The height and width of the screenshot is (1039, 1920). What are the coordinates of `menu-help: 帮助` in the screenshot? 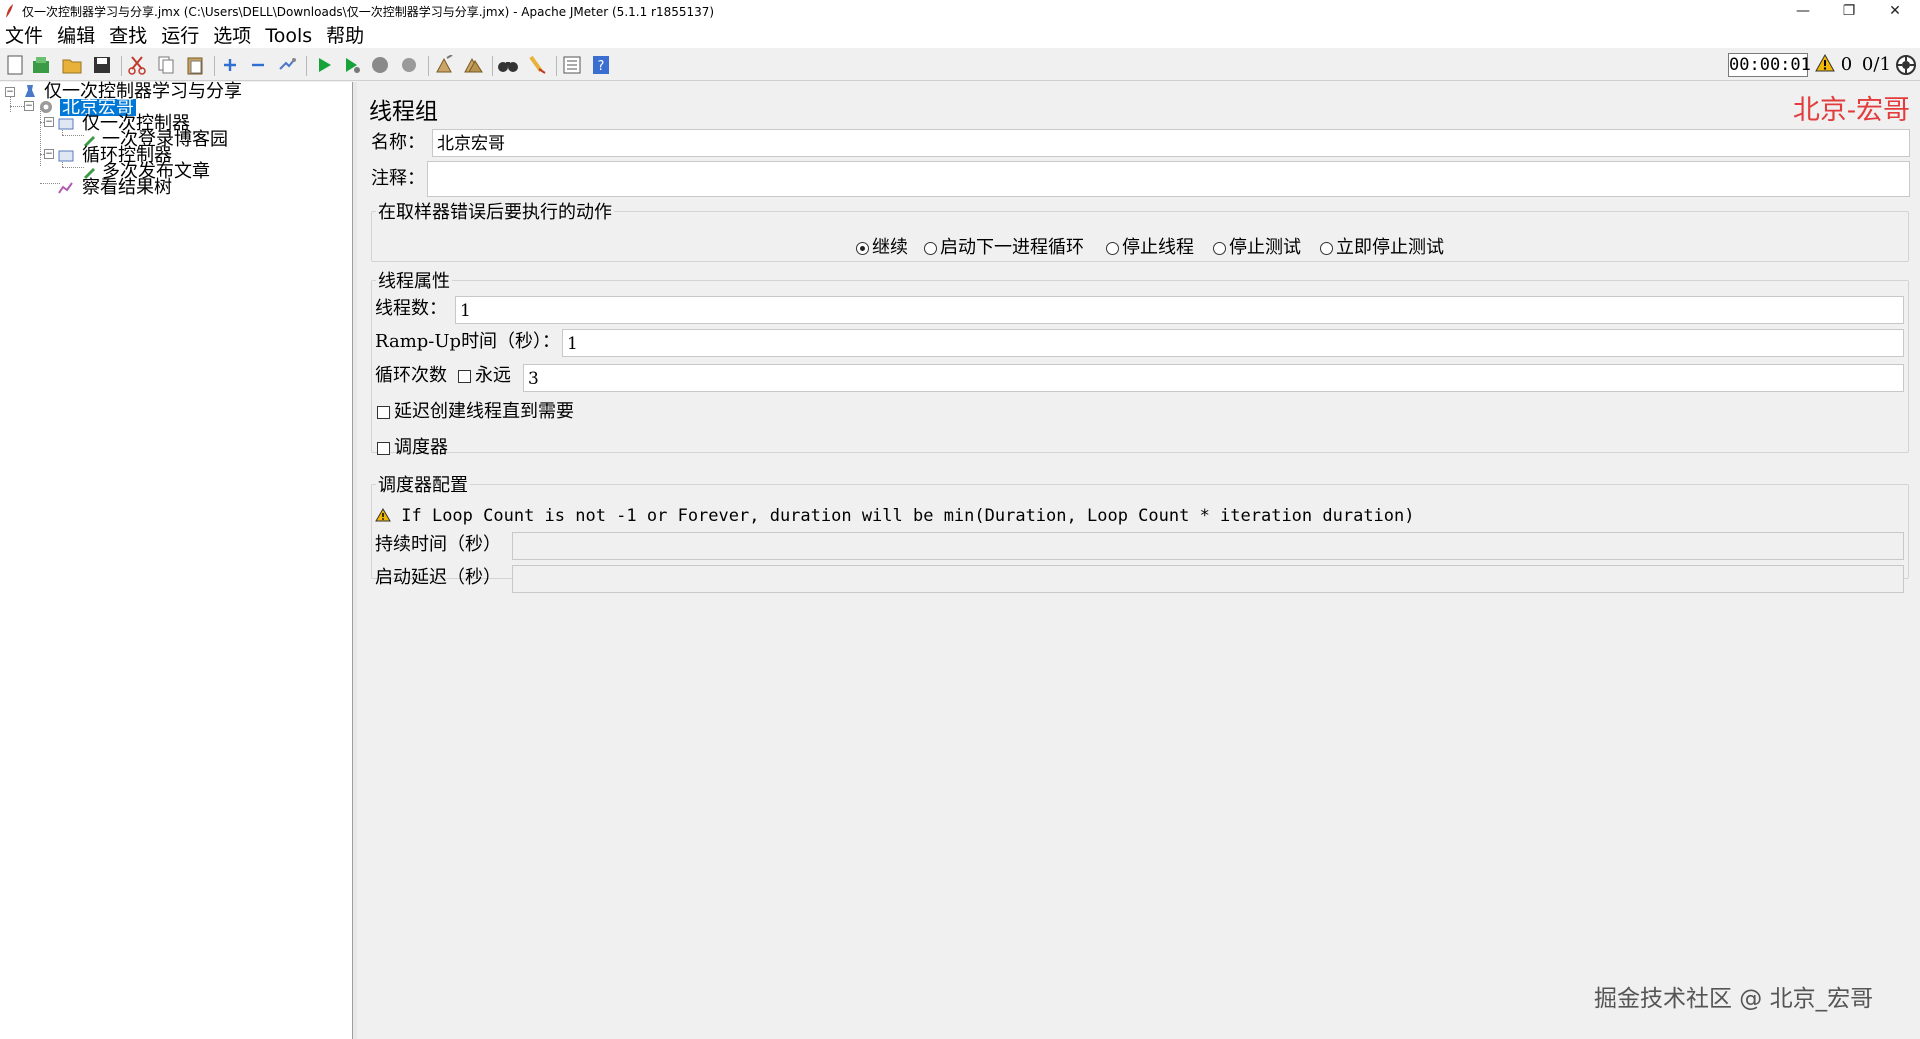 It's located at (345, 36).